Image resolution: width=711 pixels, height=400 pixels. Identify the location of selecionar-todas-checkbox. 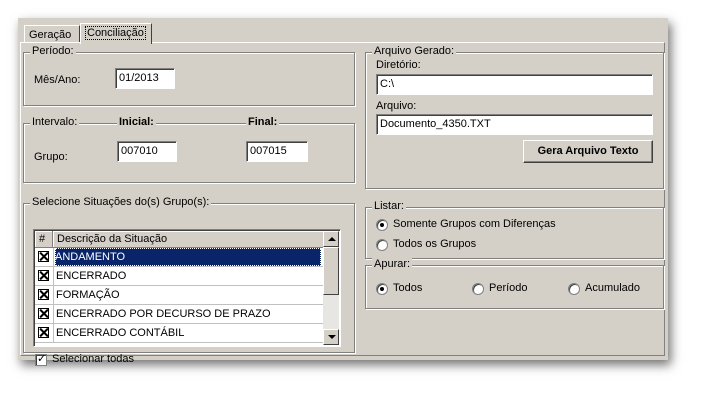
(41, 359).